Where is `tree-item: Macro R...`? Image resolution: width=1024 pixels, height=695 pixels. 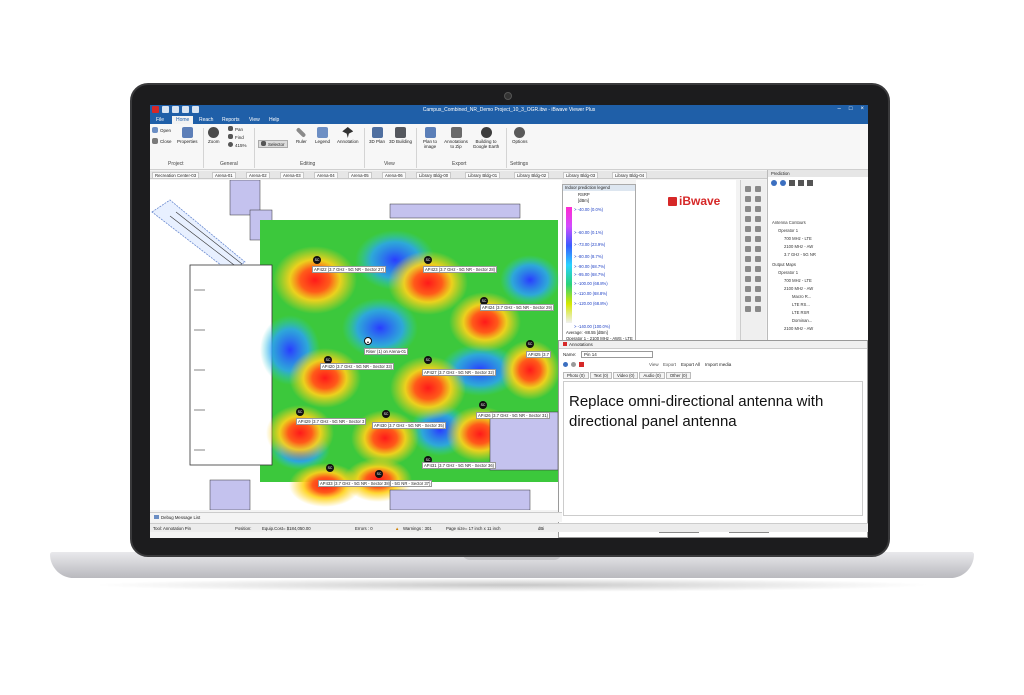
tree-item: Macro R... is located at coordinates (801, 296).